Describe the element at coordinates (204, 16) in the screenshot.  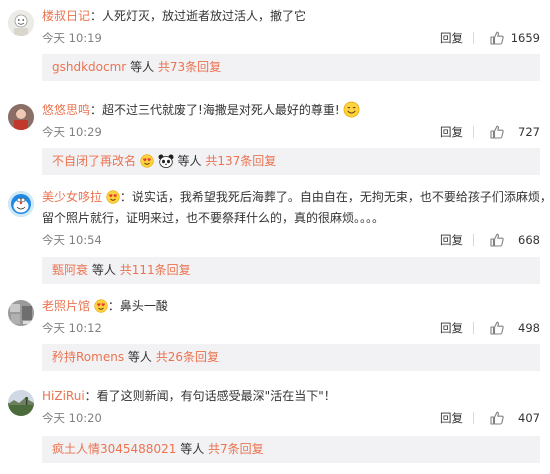
I see `comment-text: 人死灯灭，放过逝者放过活人，撤了它` at that location.